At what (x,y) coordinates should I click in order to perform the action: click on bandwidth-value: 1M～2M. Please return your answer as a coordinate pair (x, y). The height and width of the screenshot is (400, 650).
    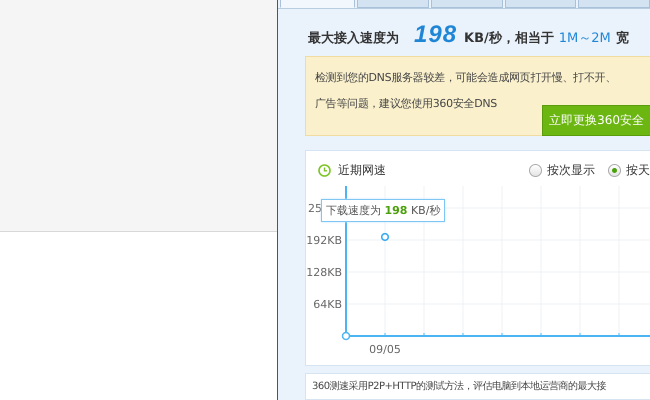
    Looking at the image, I should click on (584, 38).